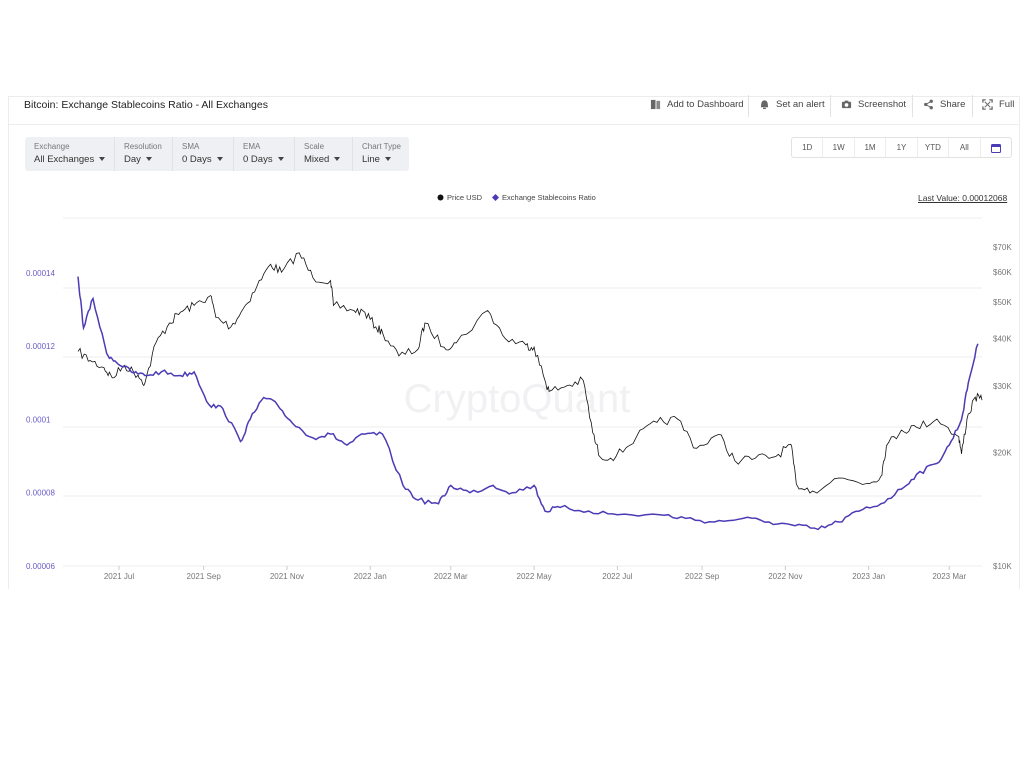 This screenshot has width=1024, height=768. Describe the element at coordinates (1002, 272) in the screenshot. I see `y-right-tick-label: $60K` at that location.